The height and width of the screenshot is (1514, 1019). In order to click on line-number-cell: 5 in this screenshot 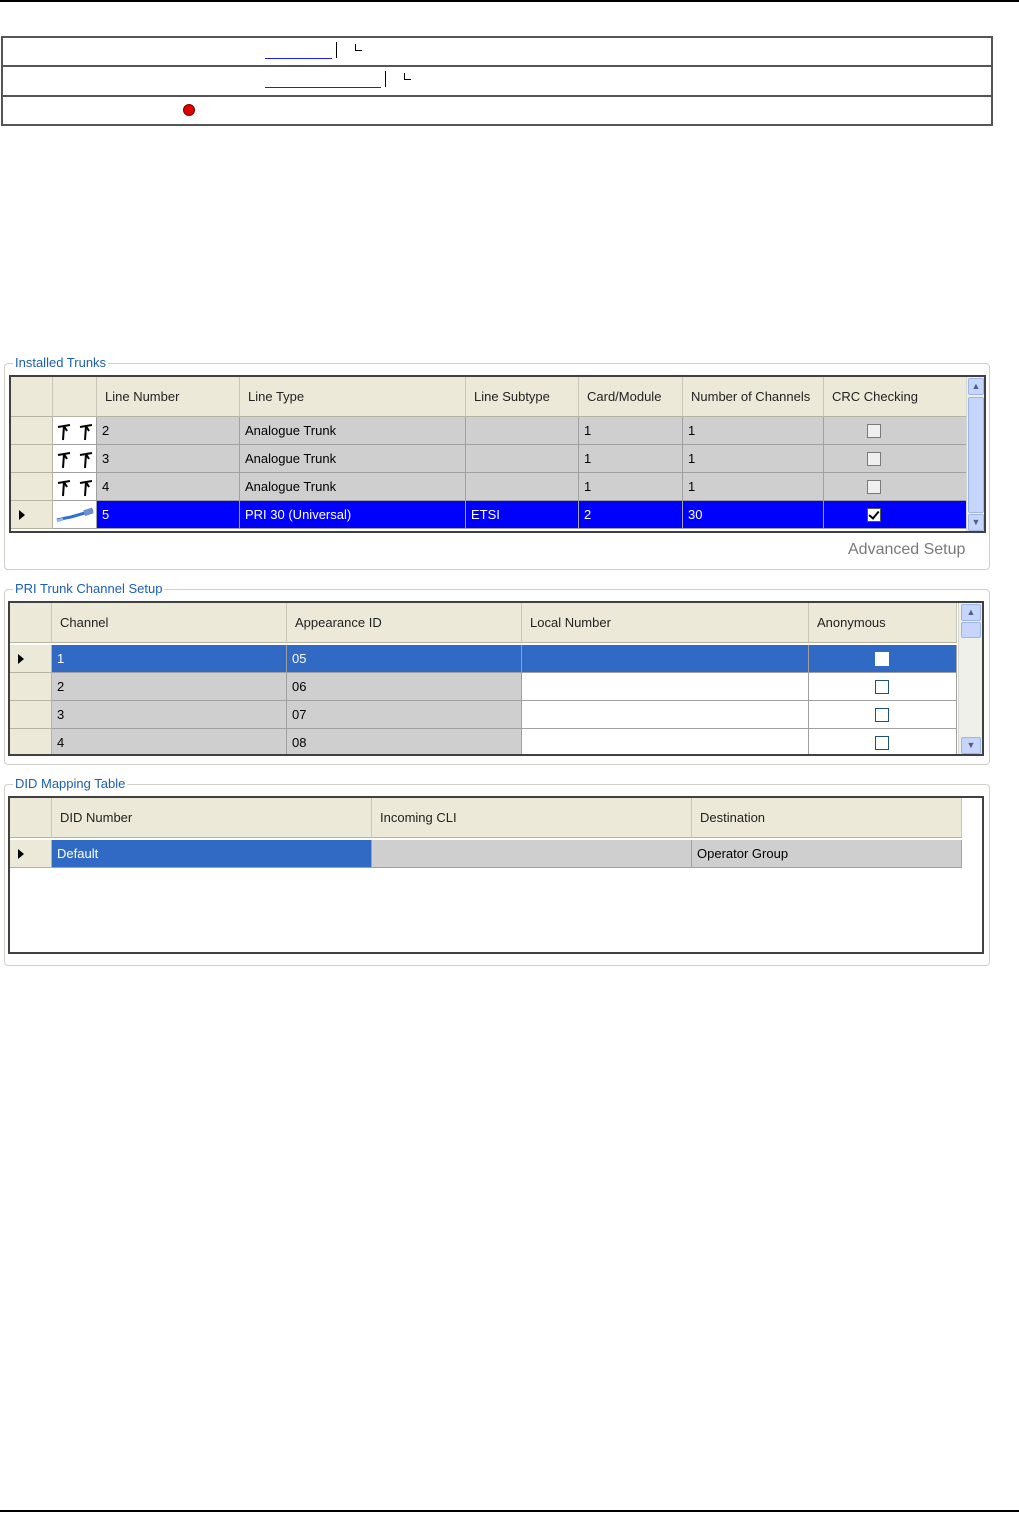, I will do `click(168, 515)`.